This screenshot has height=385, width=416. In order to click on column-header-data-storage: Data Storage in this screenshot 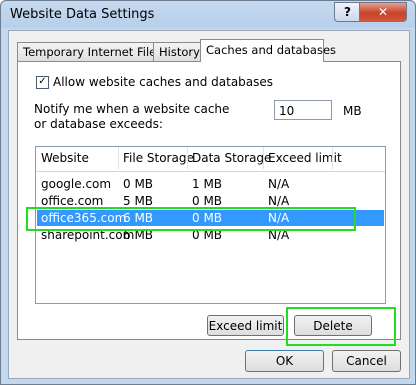, I will do `click(231, 158)`.